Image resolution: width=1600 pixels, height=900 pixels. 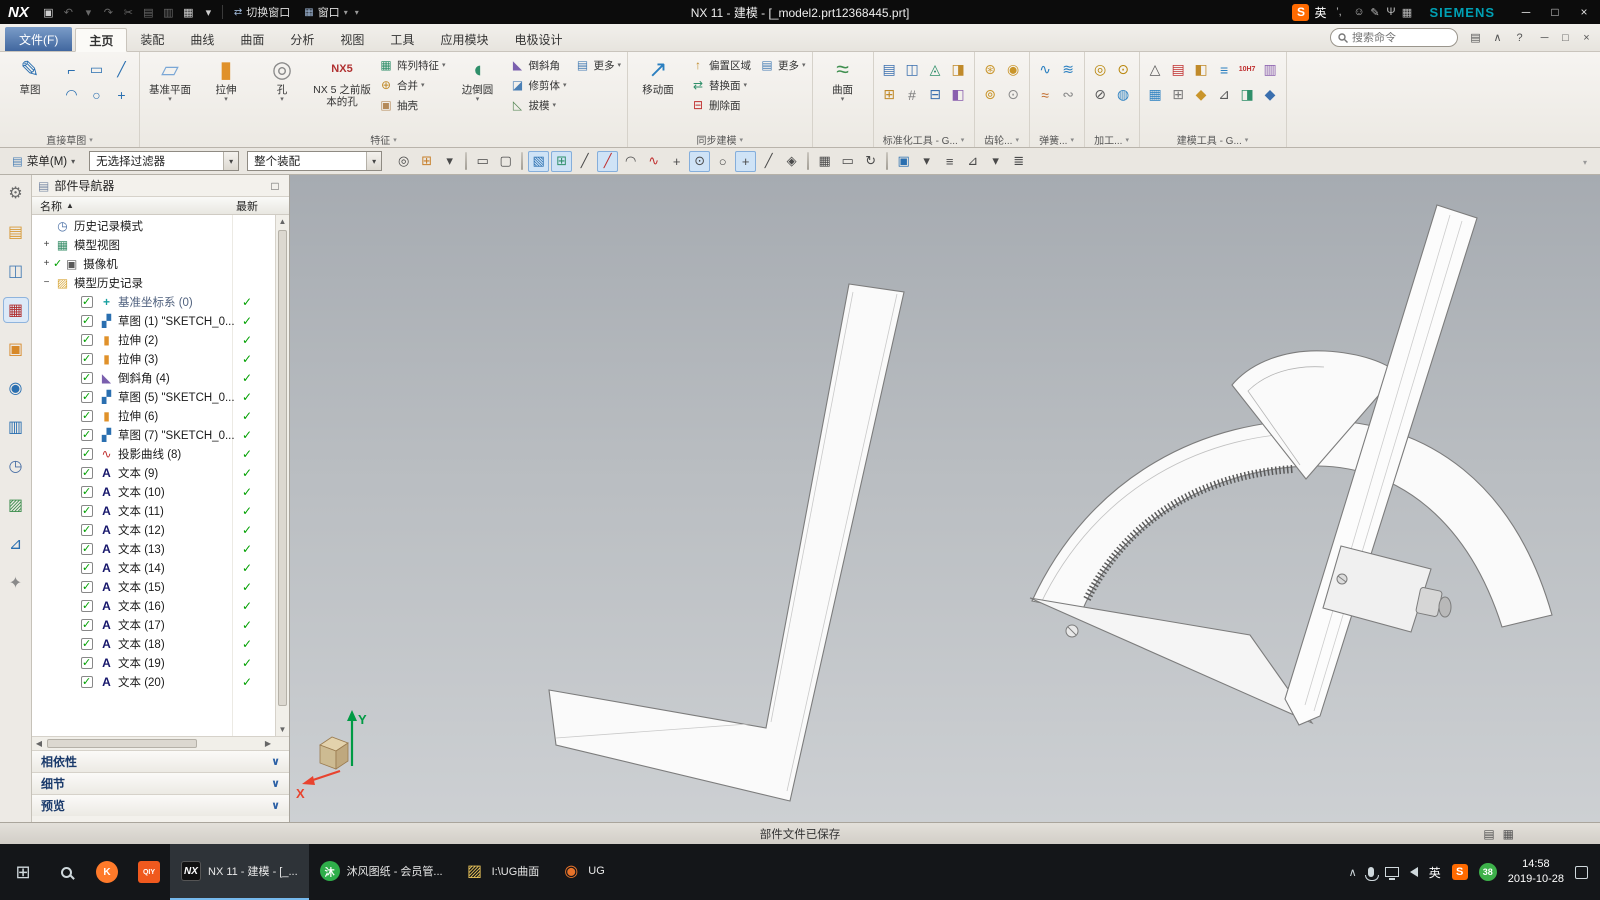 What do you see at coordinates (700, 161) in the screenshot?
I see `snap-center-icon: ⊙` at bounding box center [700, 161].